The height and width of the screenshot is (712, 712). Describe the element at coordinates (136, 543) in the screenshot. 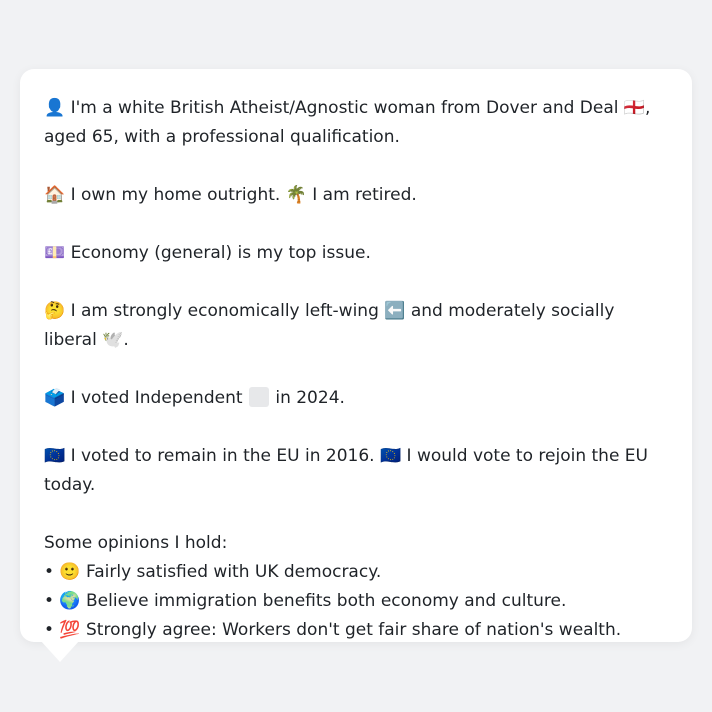

I see `opinions-title: Some opinions I hold:` at that location.